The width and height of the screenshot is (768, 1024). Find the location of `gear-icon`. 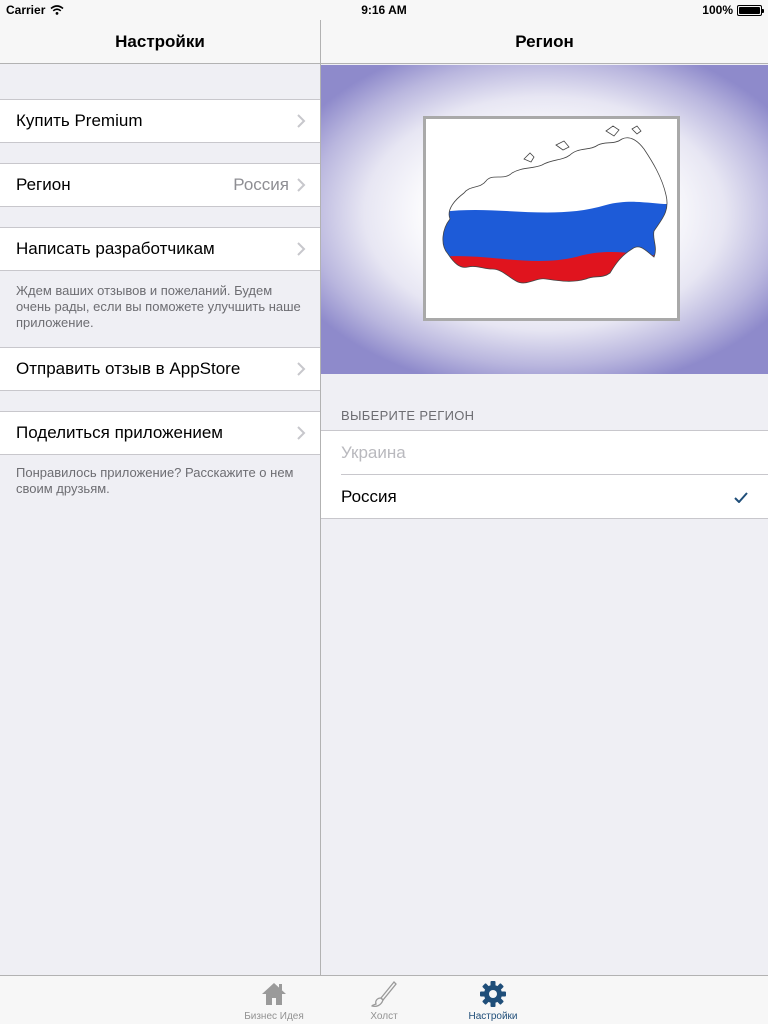

gear-icon is located at coordinates (493, 994).